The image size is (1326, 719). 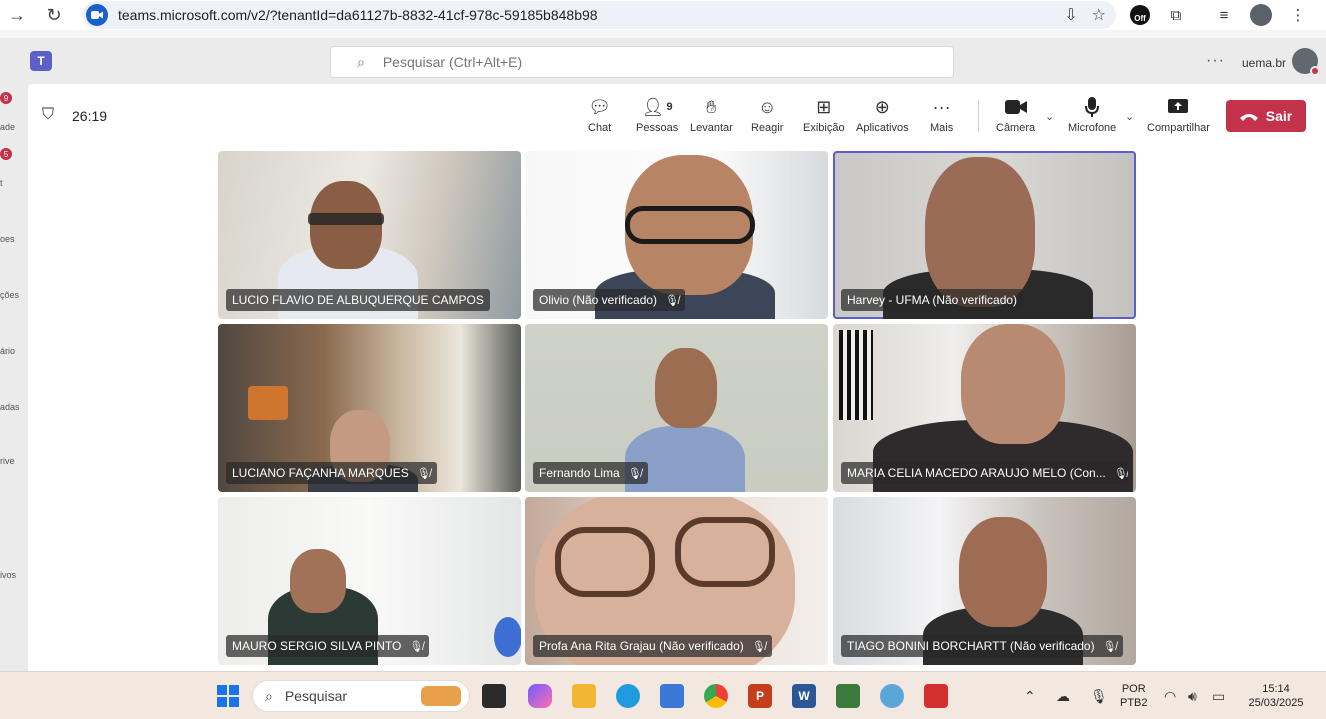 What do you see at coordinates (1261, 15) in the screenshot?
I see `browser-profile-avatar` at bounding box center [1261, 15].